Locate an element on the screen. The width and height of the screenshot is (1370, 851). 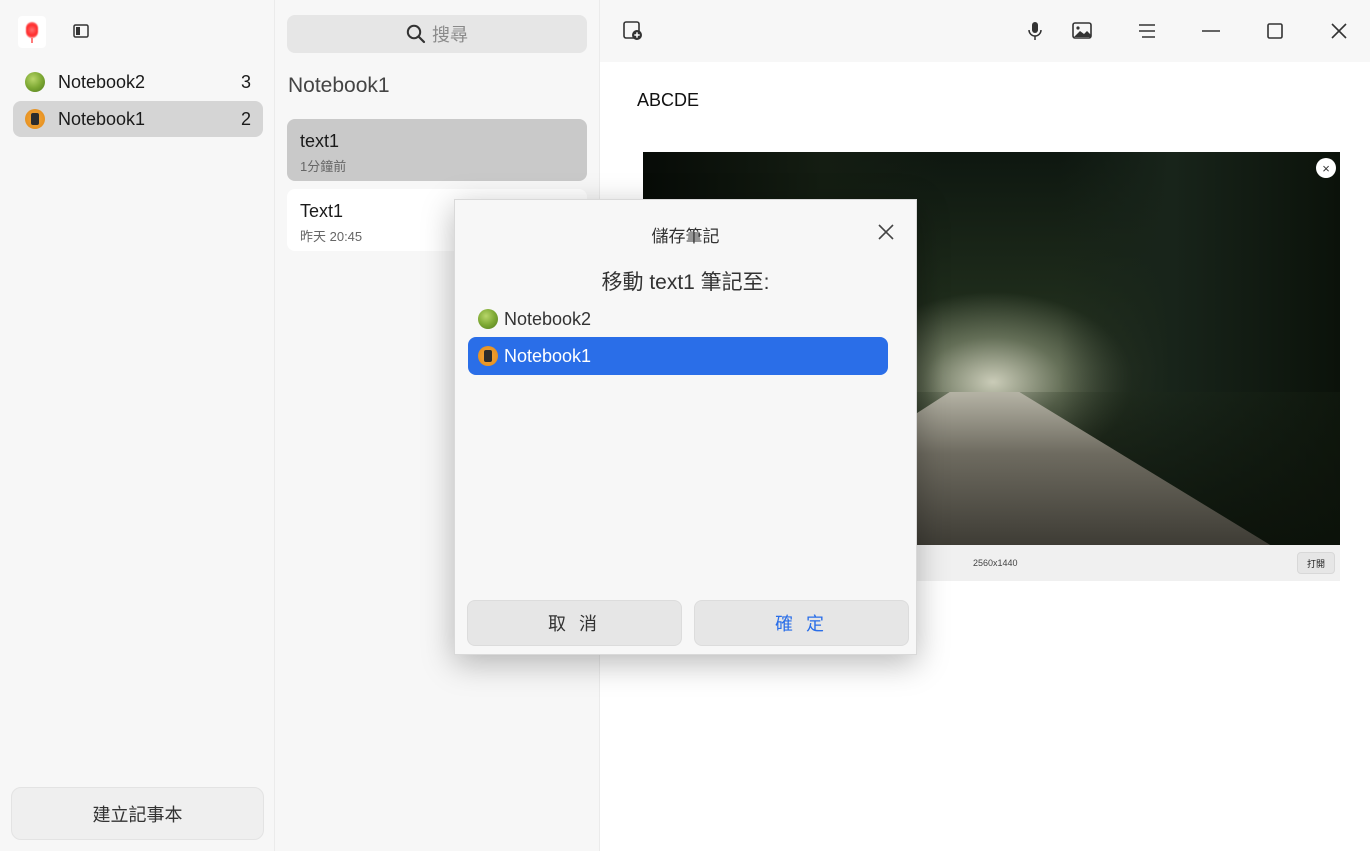
editor-toolbar is located at coordinates (985, 31).